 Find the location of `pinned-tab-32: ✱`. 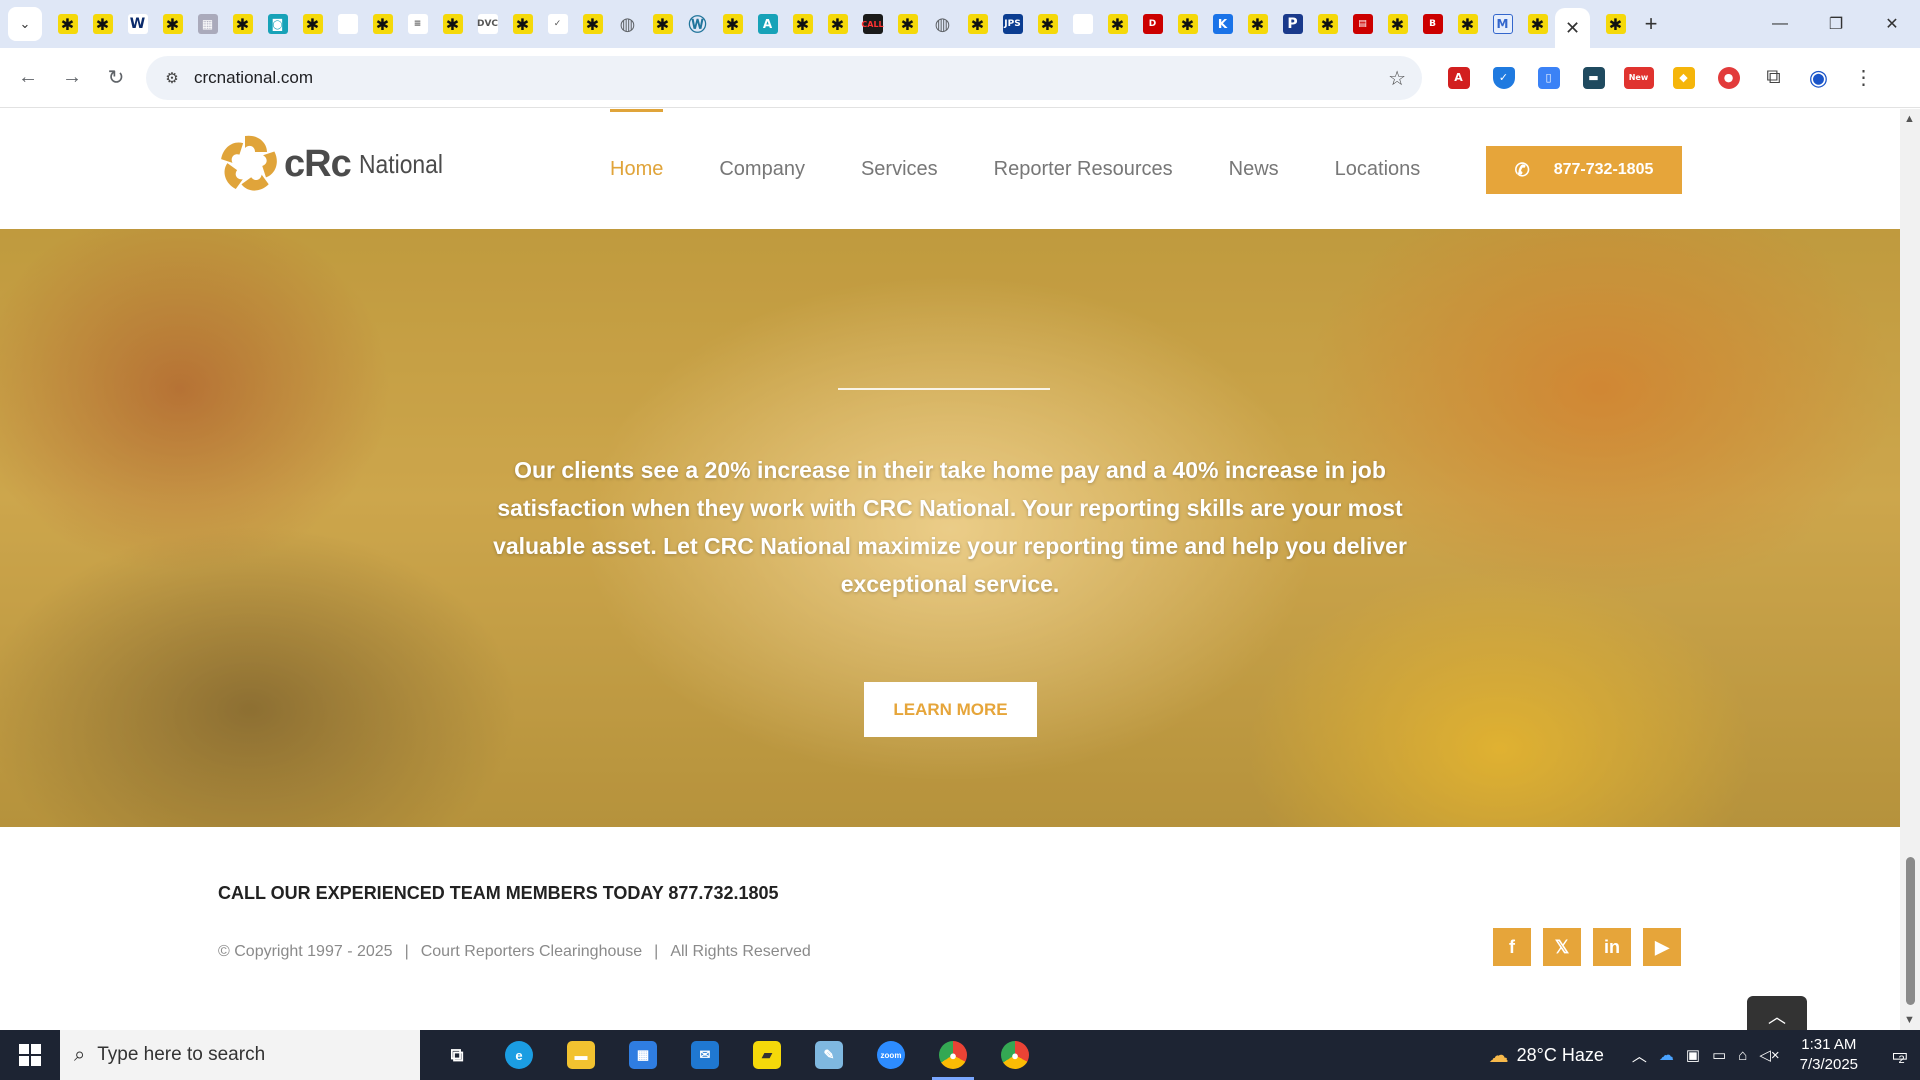

pinned-tab-32: ✱ is located at coordinates (1187, 24).